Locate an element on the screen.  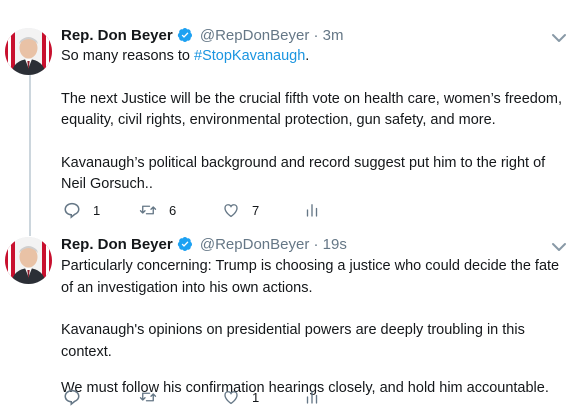
reply-button: 1 is located at coordinates (81, 210).